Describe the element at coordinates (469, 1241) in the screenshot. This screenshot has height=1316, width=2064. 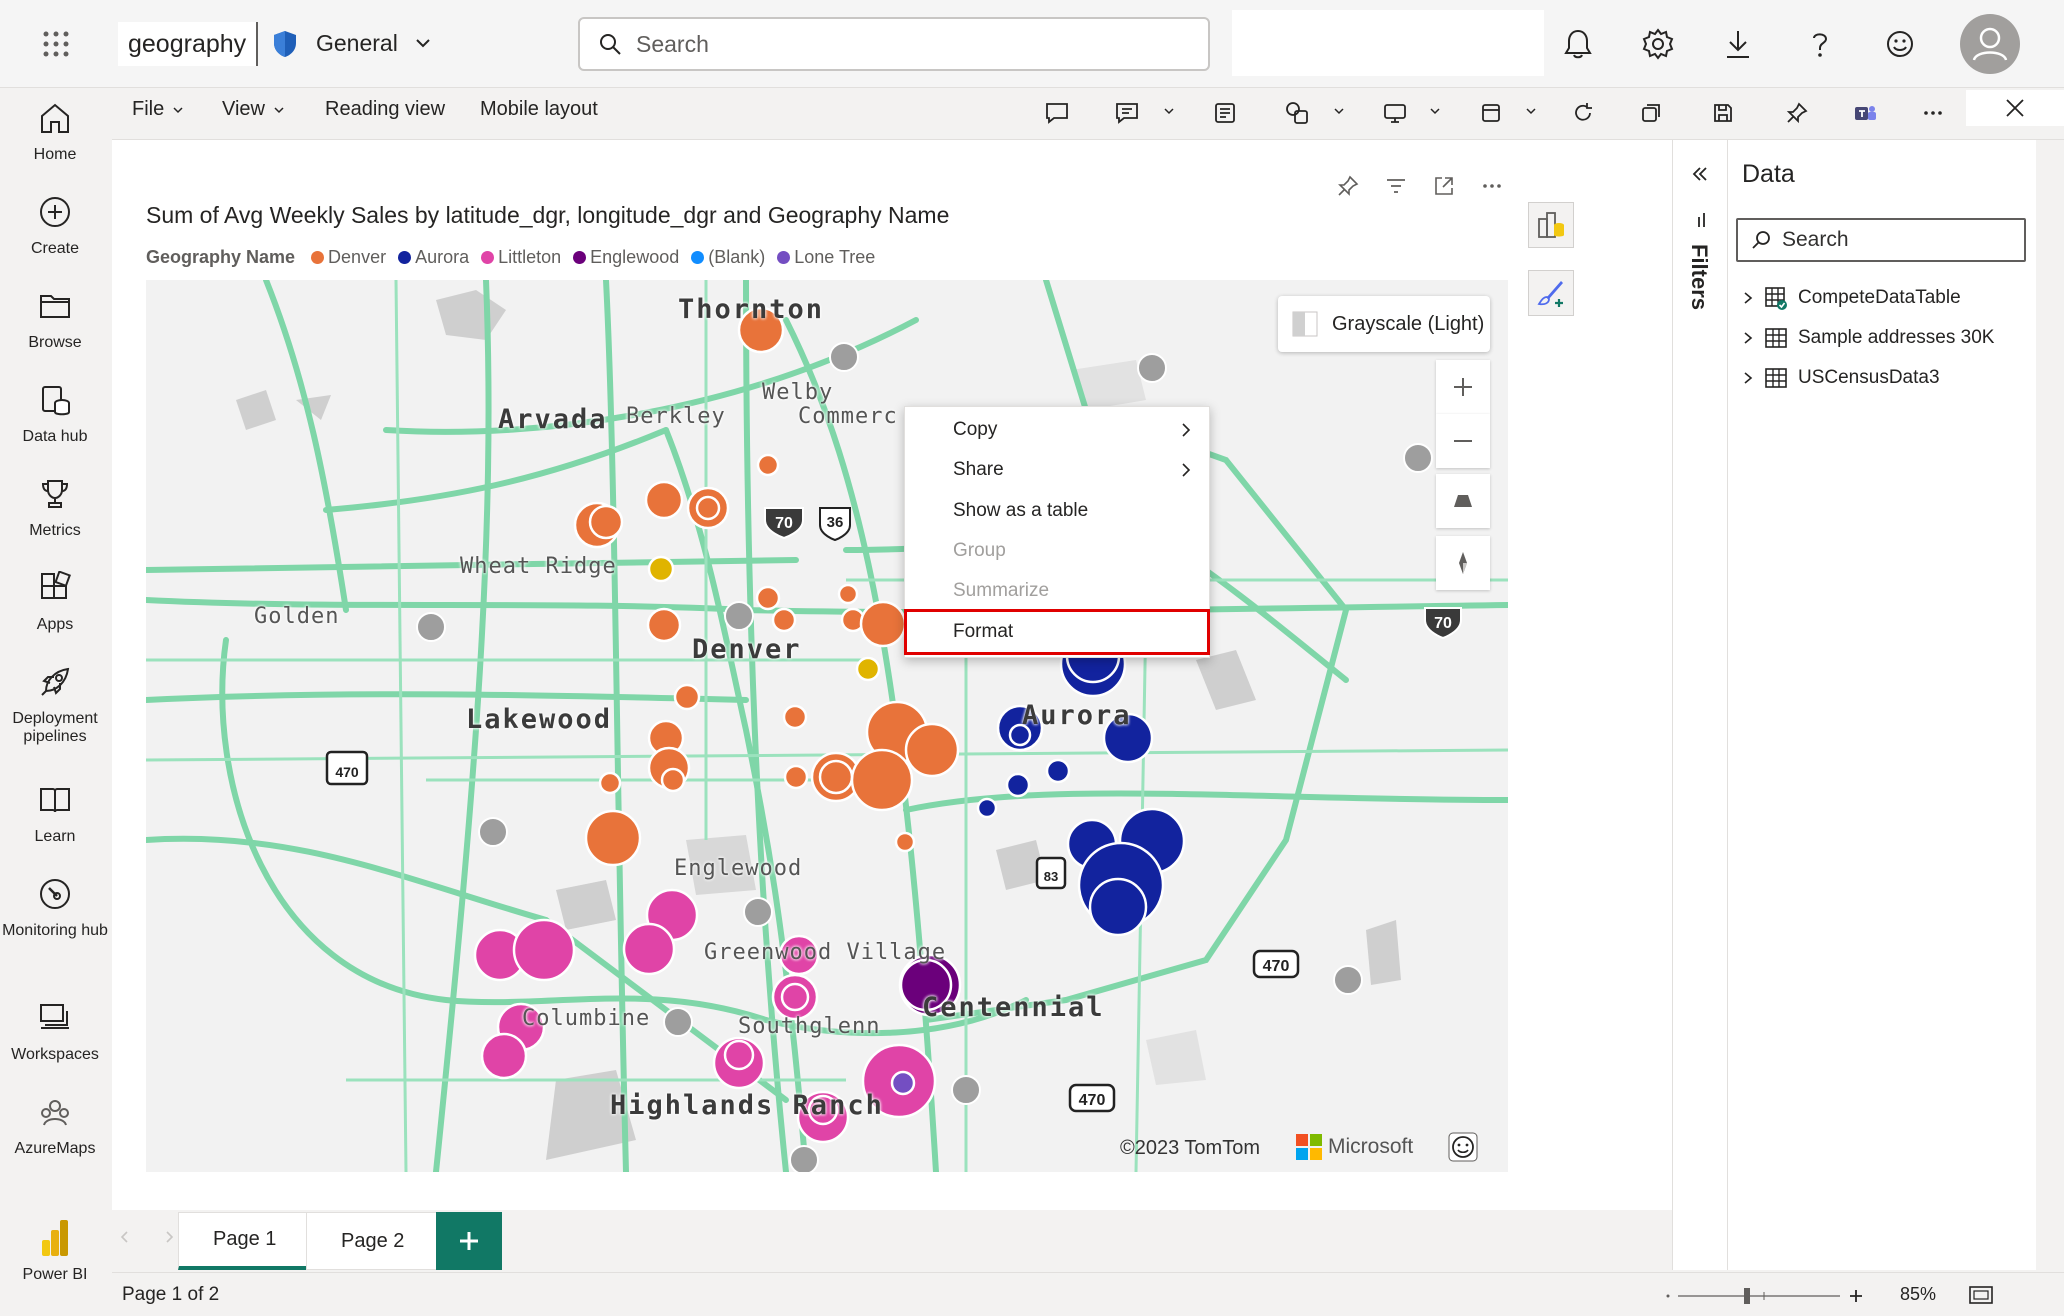
I see `add-page-button` at that location.